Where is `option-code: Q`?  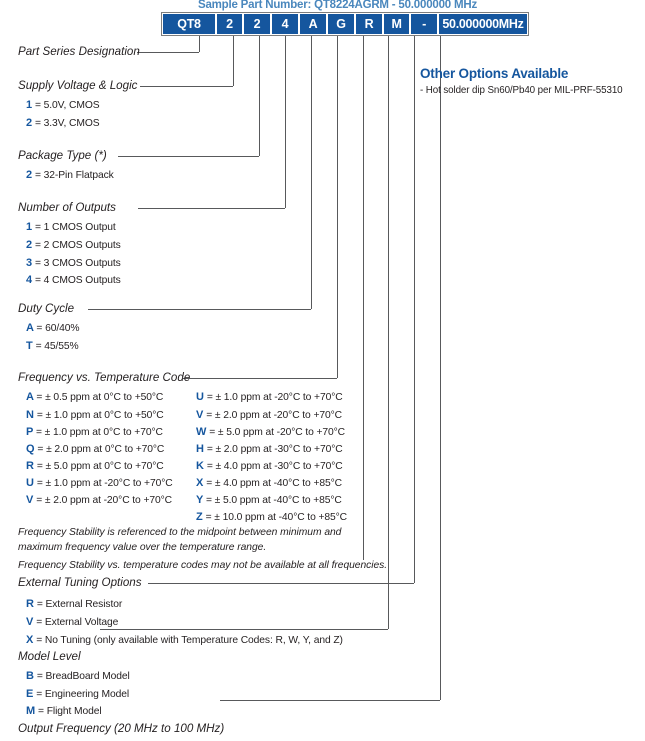 option-code: Q is located at coordinates (32, 449).